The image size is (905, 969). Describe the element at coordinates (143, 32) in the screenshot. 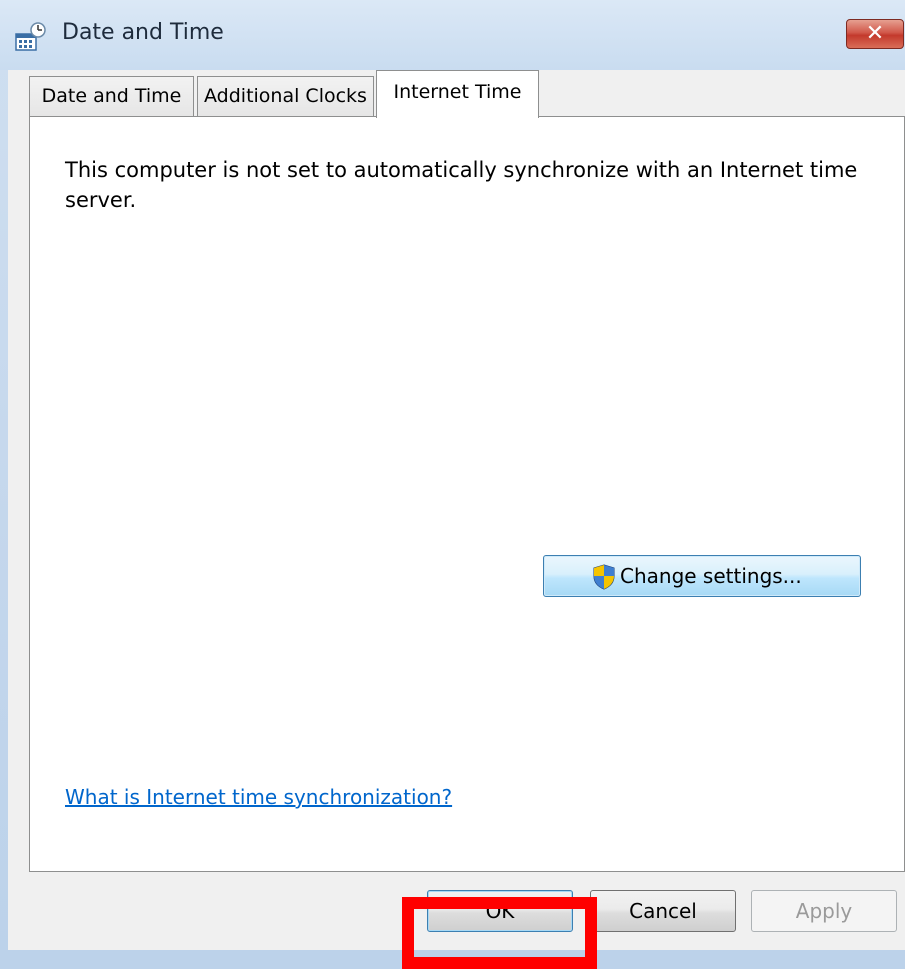

I see `window-title: Date and Time` at that location.